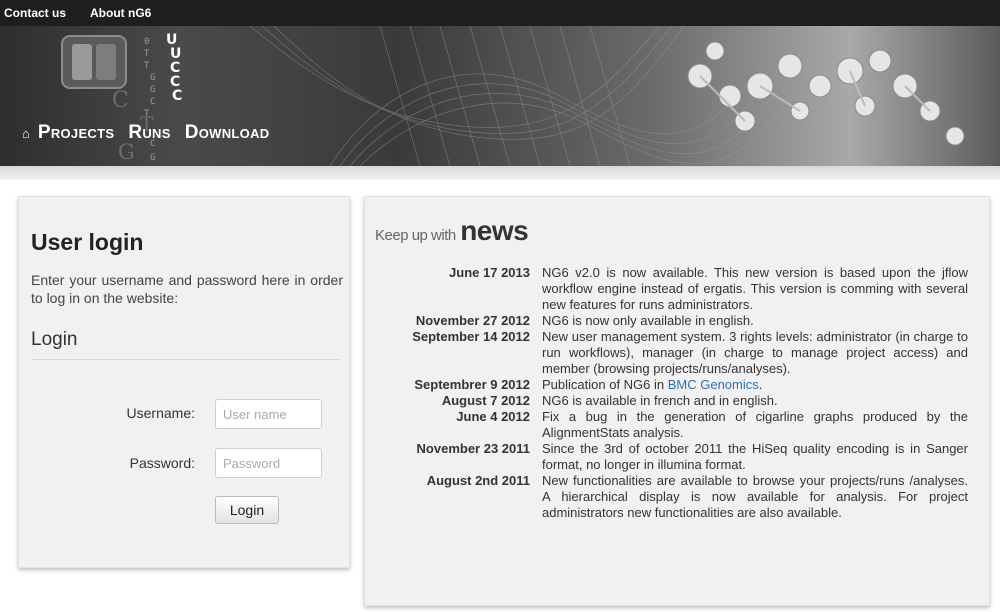 Image resolution: width=1000 pixels, height=612 pixels. I want to click on login-title: User login, so click(87, 242).